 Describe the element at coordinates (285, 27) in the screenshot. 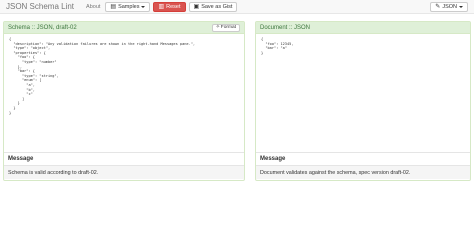

I see `document-panel-title: Document :: JSON` at that location.